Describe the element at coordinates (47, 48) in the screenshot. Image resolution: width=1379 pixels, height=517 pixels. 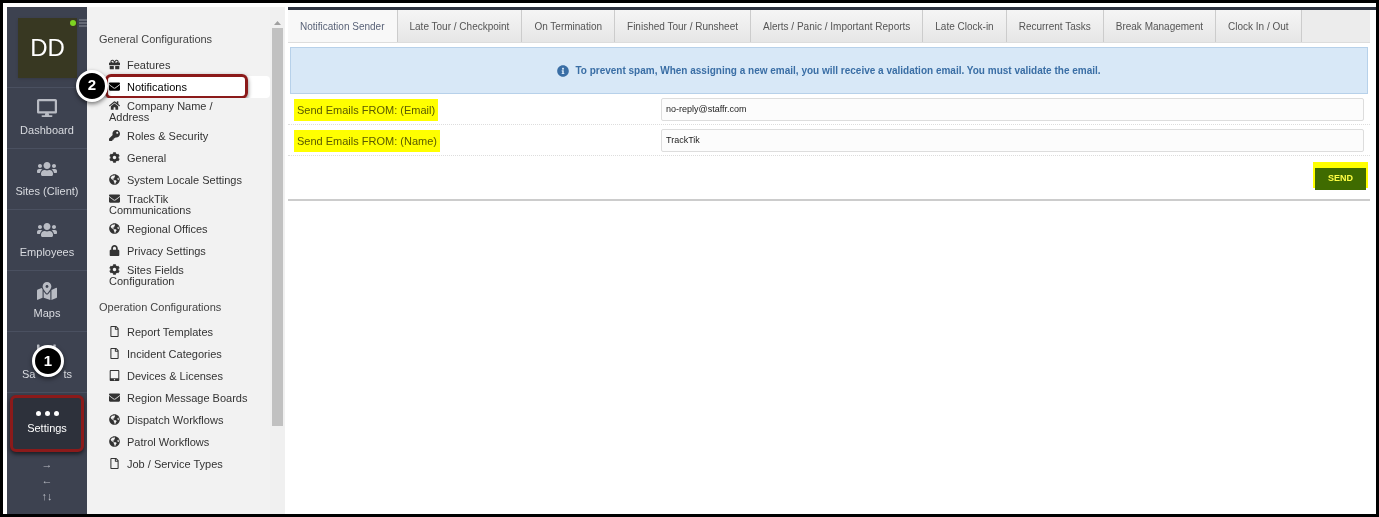
I see `user-avatar: DD` at that location.